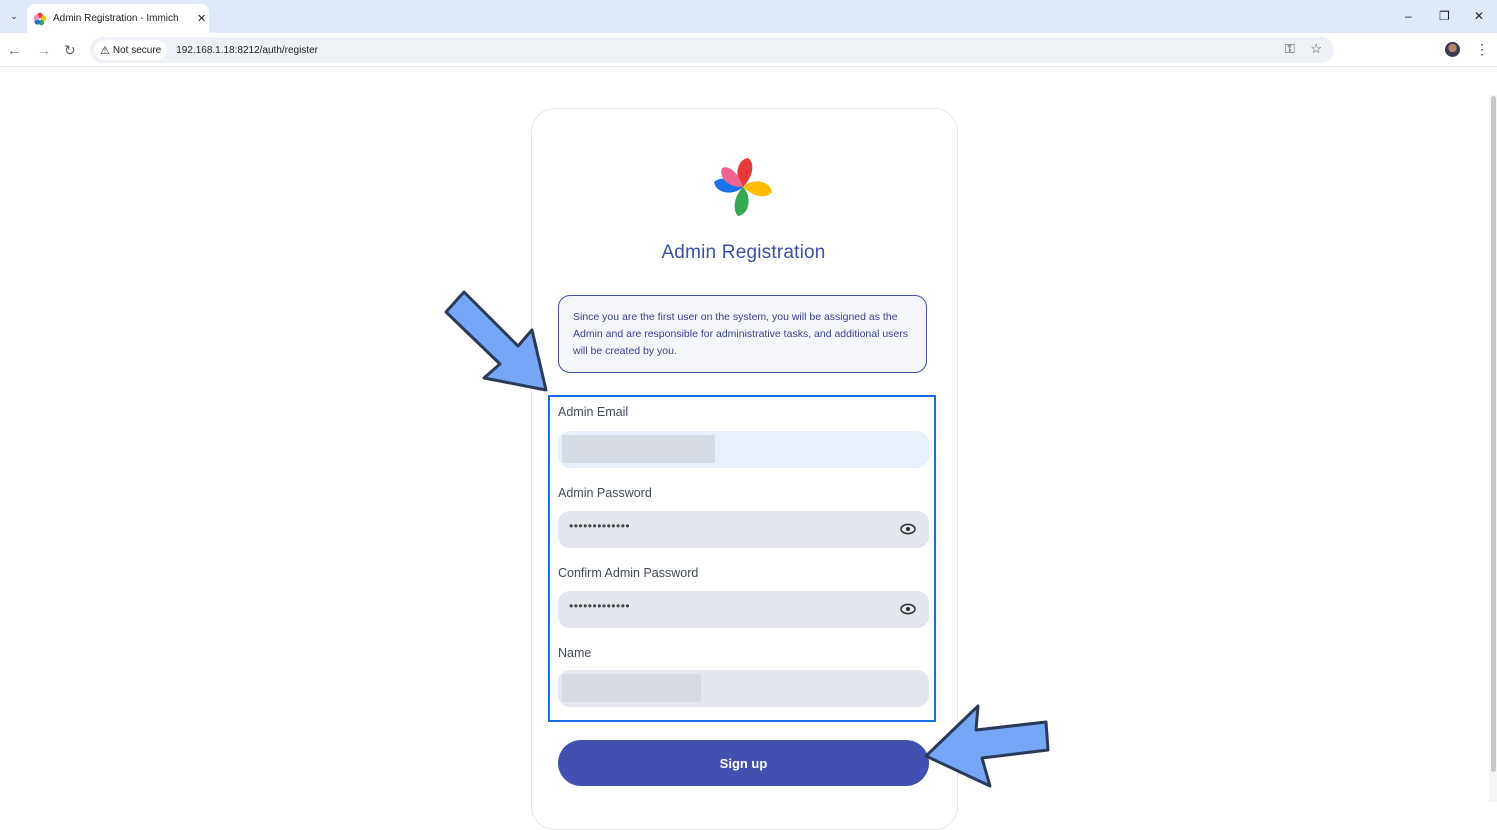 The image size is (1497, 830). What do you see at coordinates (137, 50) in the screenshot?
I see `security-chip-label: Not secure` at bounding box center [137, 50].